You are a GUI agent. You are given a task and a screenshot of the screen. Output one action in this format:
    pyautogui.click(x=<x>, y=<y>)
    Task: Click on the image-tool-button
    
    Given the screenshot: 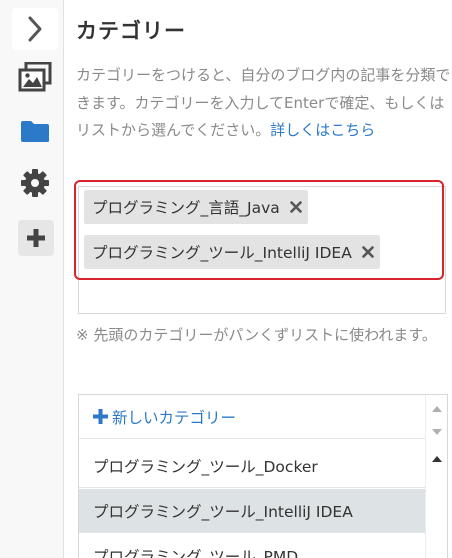 What is the action you would take?
    pyautogui.click(x=35, y=77)
    